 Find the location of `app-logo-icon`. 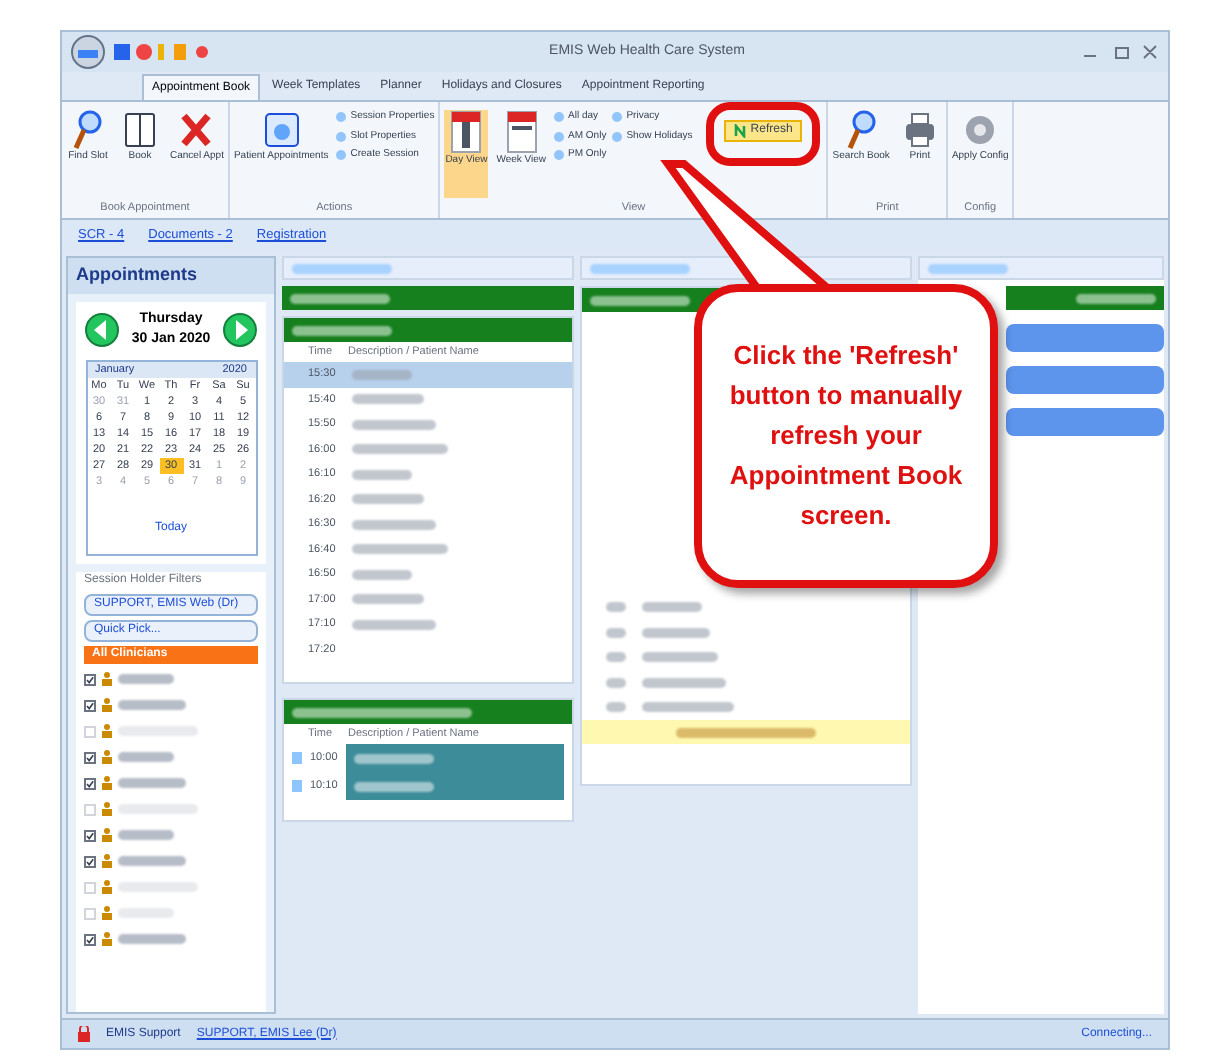

app-logo-icon is located at coordinates (88, 52).